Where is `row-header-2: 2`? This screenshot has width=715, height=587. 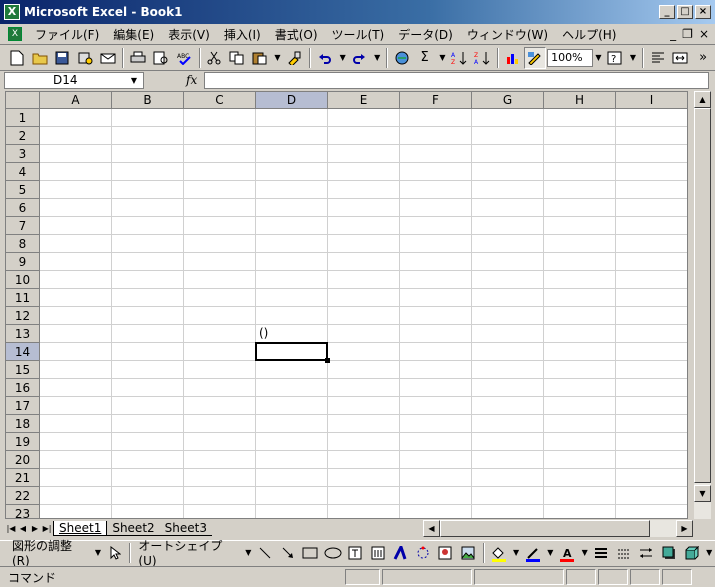 row-header-2: 2 is located at coordinates (23, 136).